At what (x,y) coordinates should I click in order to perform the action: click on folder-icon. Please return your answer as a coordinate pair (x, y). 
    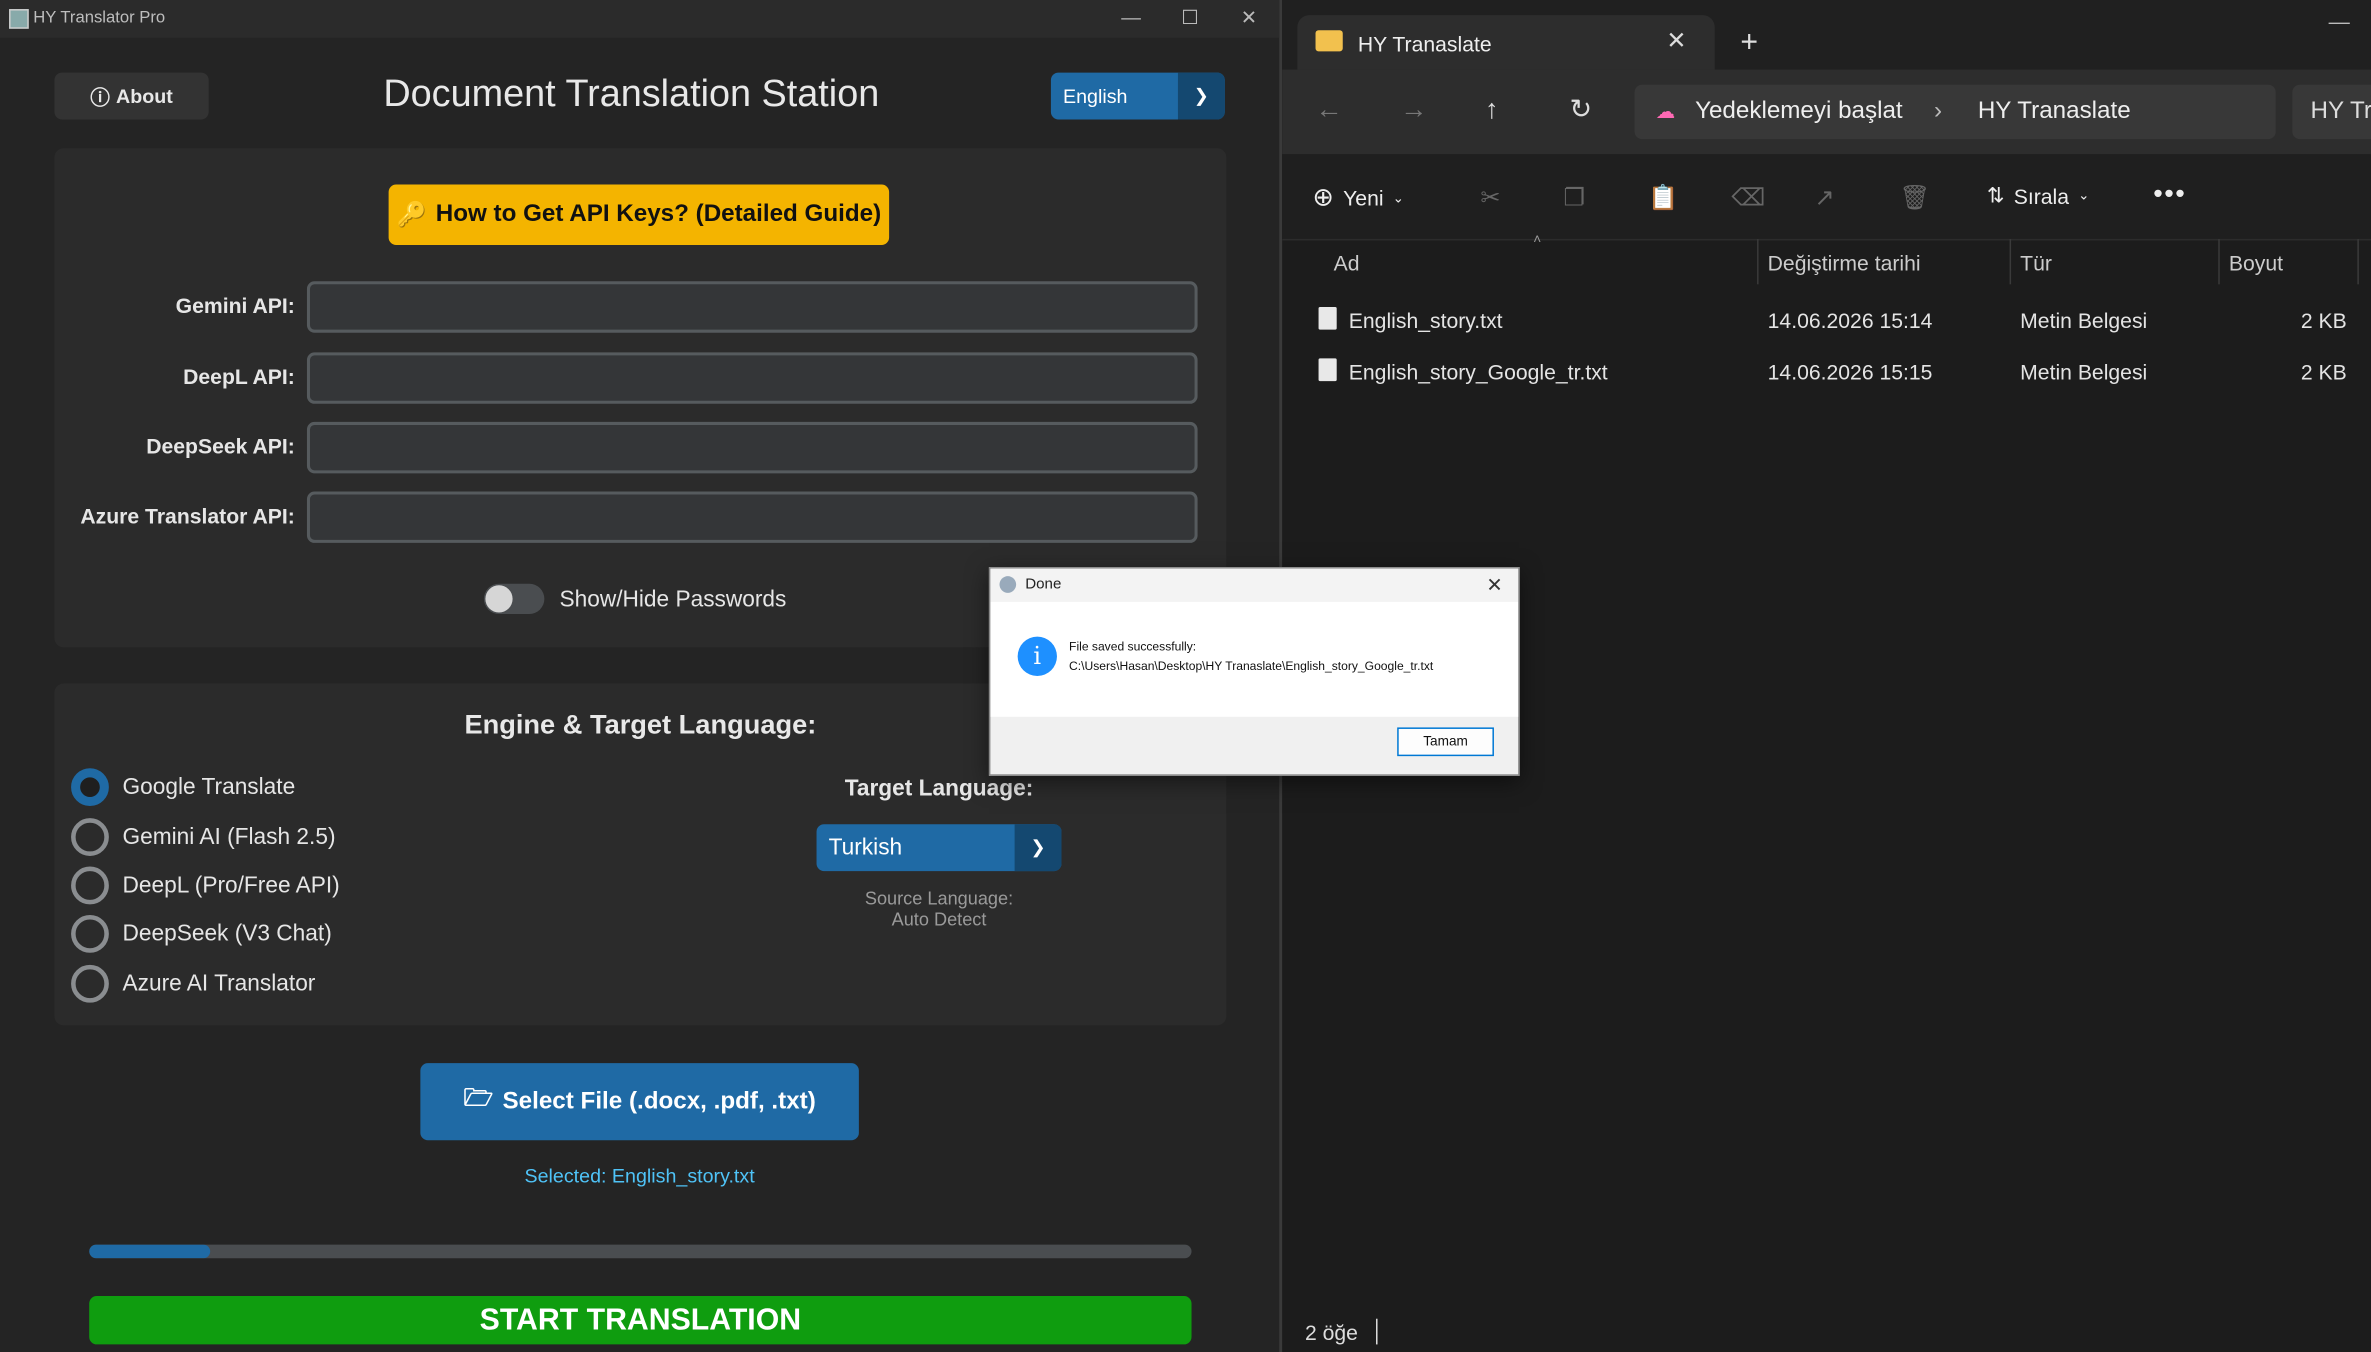
    Looking at the image, I should click on (1329, 41).